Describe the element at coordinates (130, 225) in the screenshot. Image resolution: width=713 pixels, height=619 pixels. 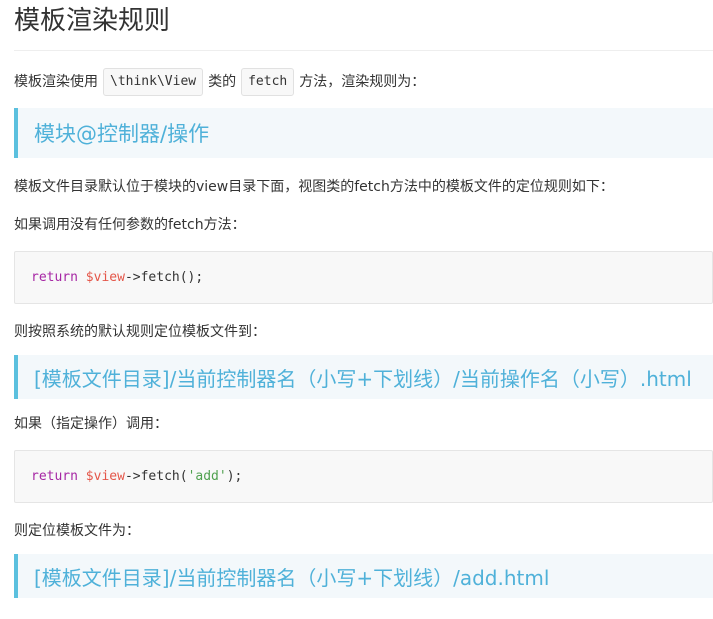
I see `paragraph-no-args: 如果调用没有任何参数的fetch方法：` at that location.